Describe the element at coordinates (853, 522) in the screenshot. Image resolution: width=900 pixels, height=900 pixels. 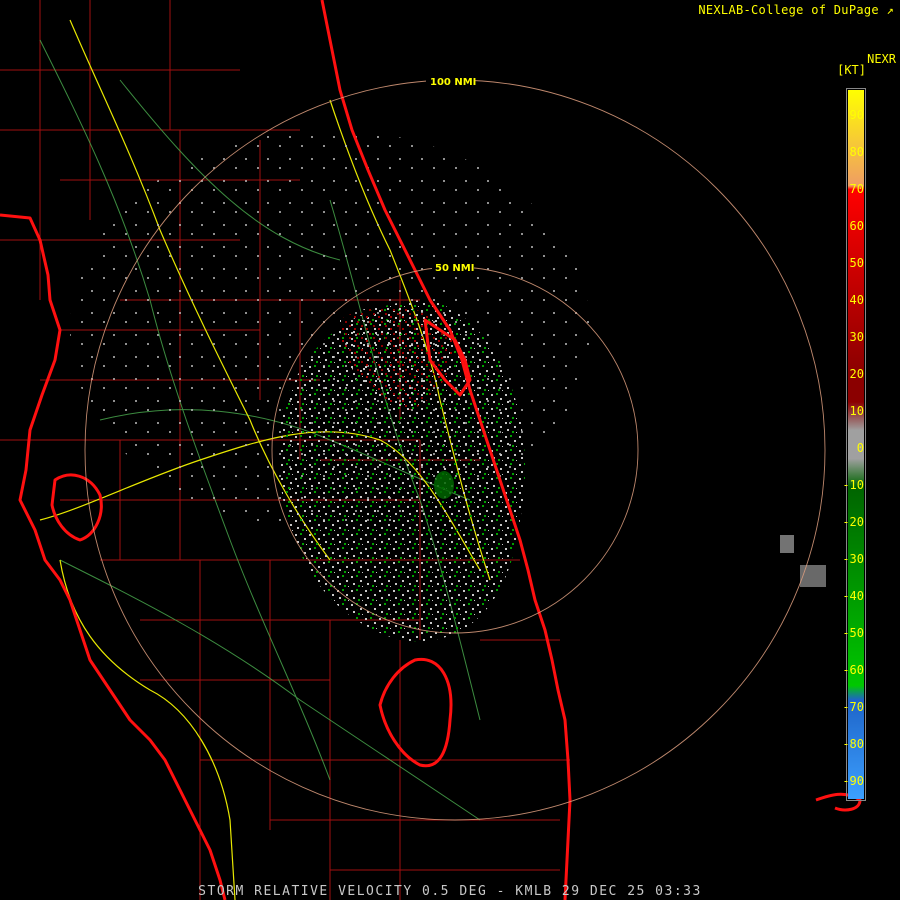
I see `scale-tick-label: -20` at that location.